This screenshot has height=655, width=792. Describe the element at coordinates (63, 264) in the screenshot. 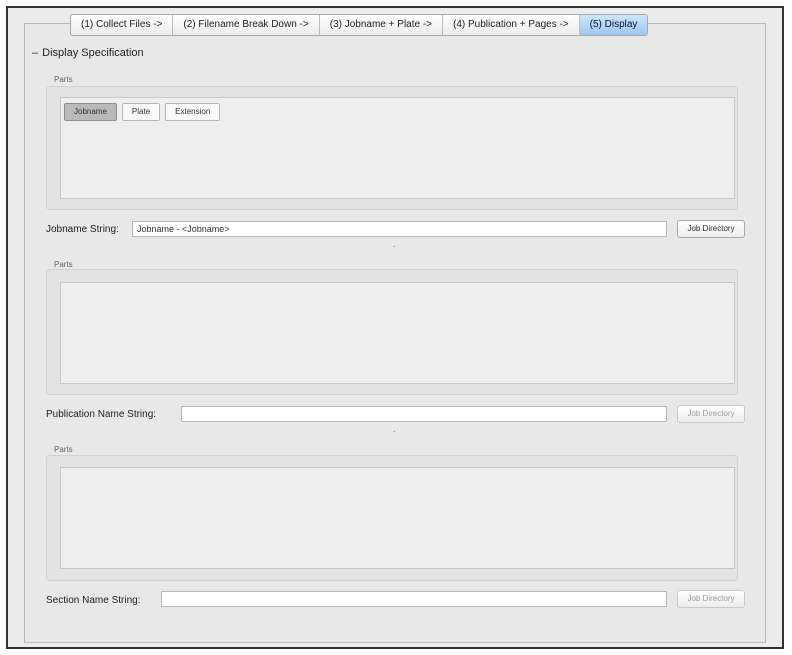

I see `publication-parts-label: Parts` at that location.